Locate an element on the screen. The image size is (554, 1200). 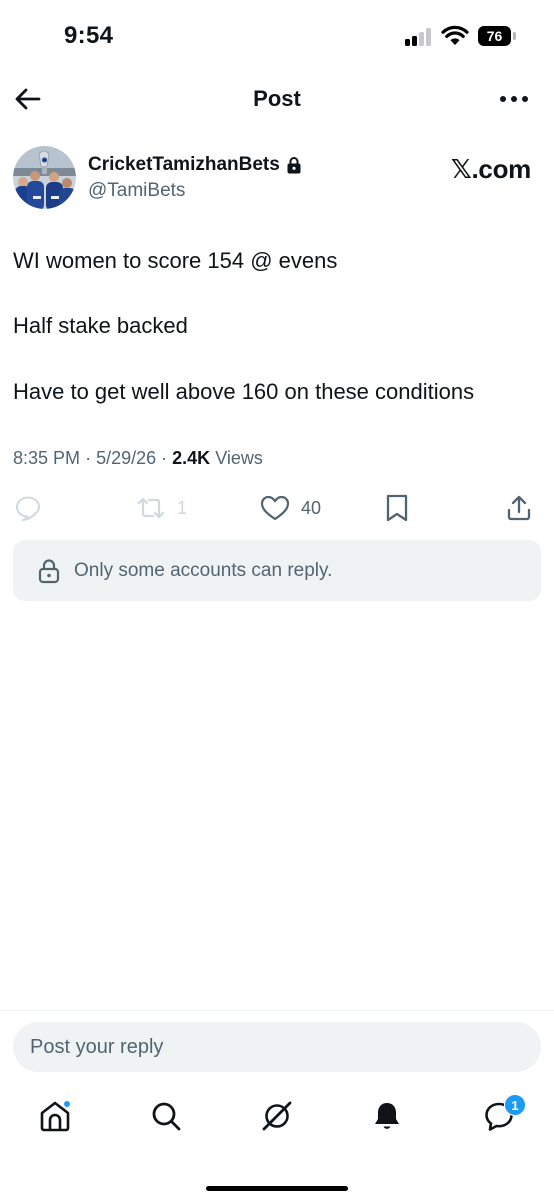
post-time: 8:35 PM is located at coordinates (47, 458).